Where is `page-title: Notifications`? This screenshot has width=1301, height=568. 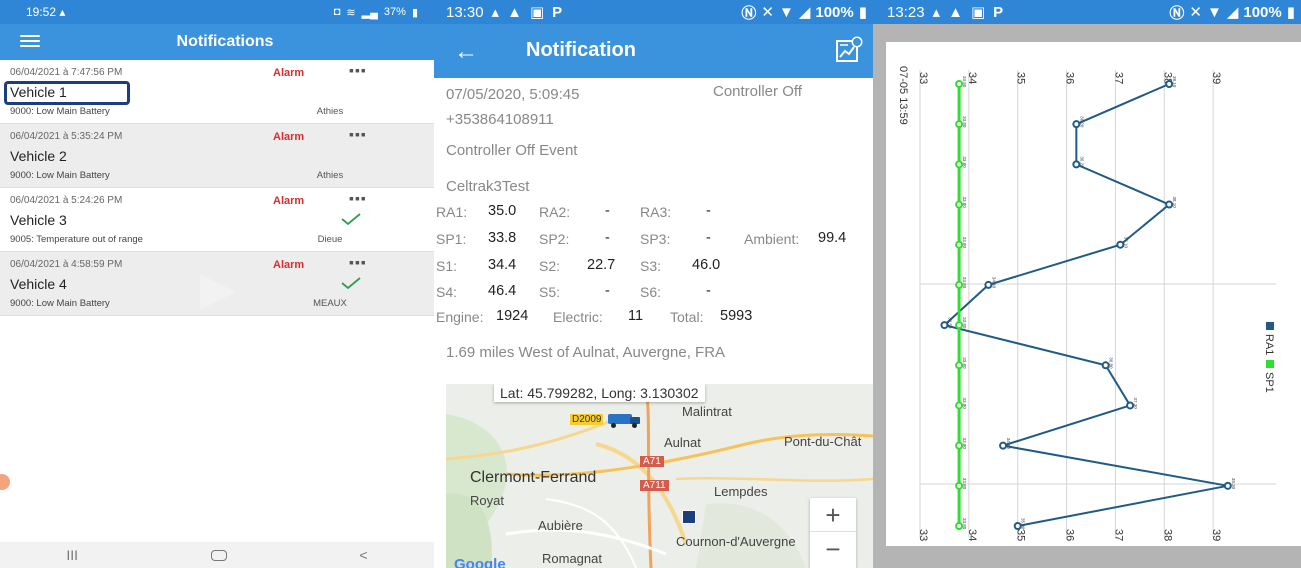
page-title: Notifications is located at coordinates (225, 41).